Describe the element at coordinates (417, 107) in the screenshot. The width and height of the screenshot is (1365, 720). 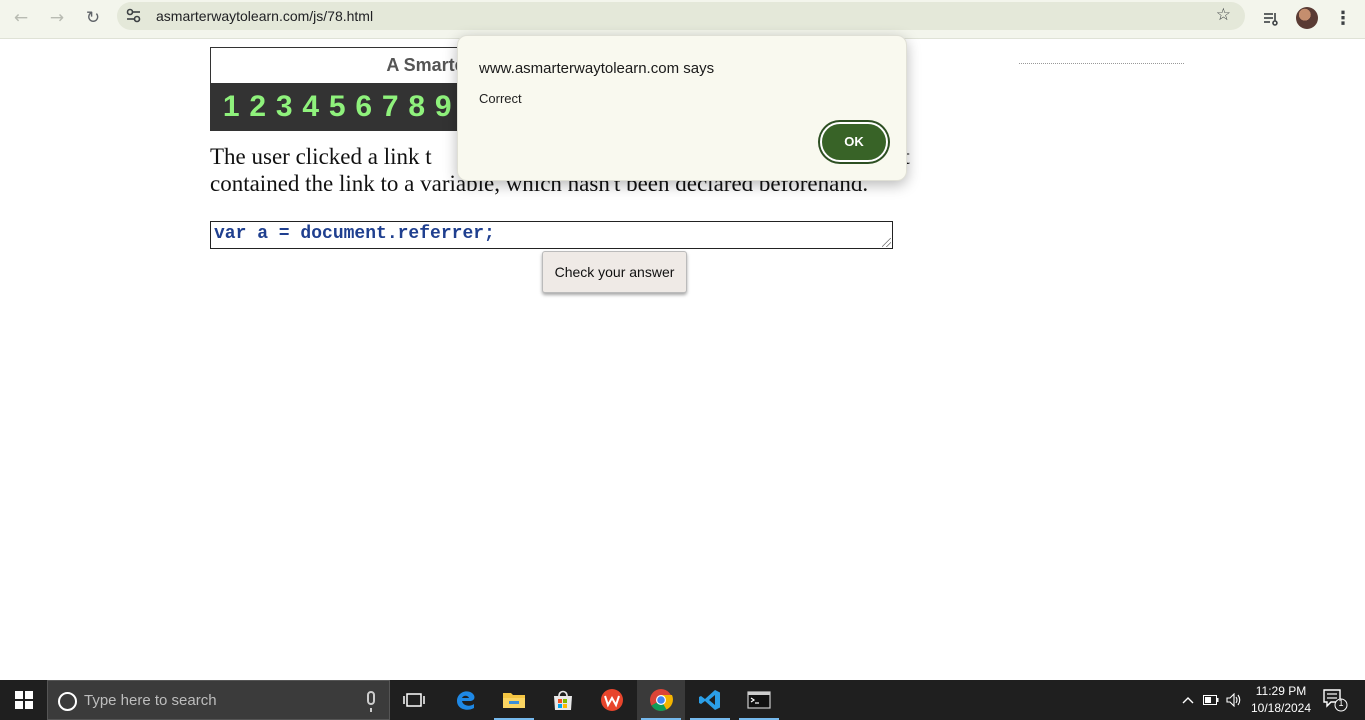
I see `chapter-number-link: 8` at that location.